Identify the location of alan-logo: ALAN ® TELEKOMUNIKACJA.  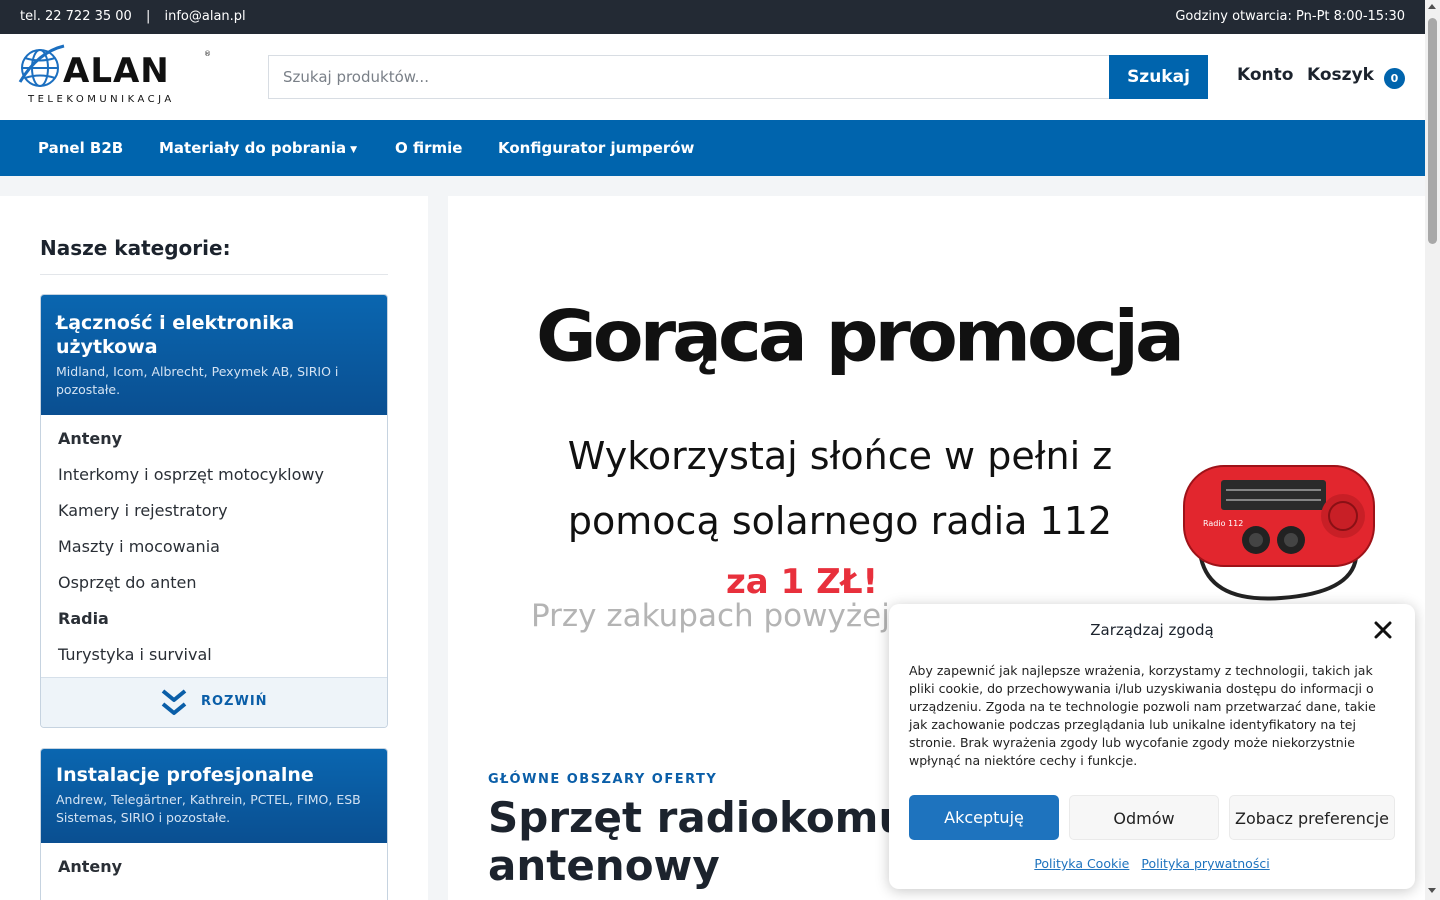
(118, 74).